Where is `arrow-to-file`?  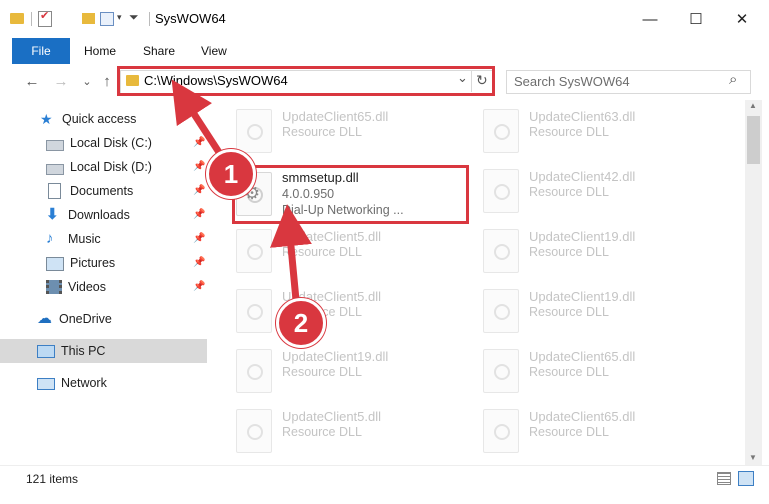 arrow-to-file is located at coordinates (291, 252).